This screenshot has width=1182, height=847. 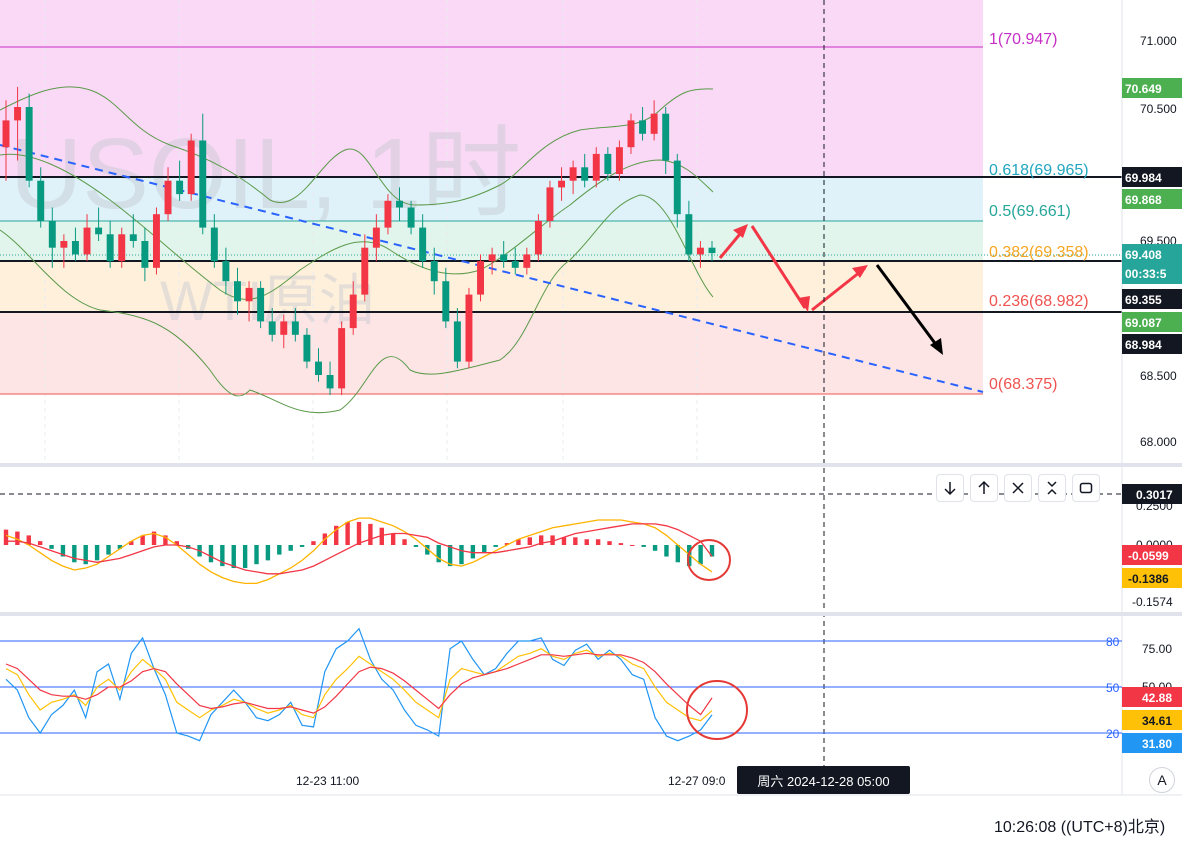 I want to click on kdj-level-80: 80, so click(x=1113, y=642).